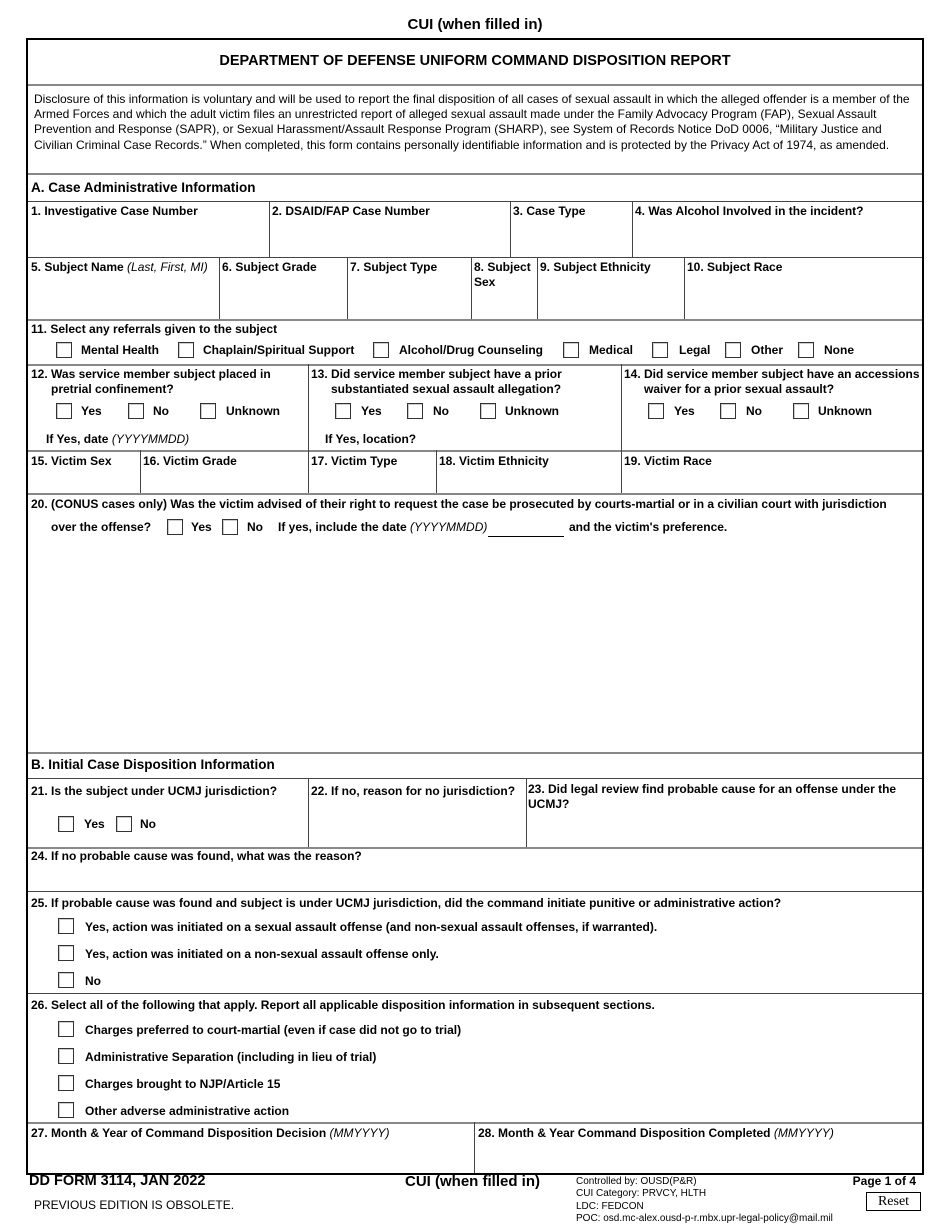 Image resolution: width=950 pixels, height=1230 pixels. I want to click on referral-none-checkbox, so click(806, 350).